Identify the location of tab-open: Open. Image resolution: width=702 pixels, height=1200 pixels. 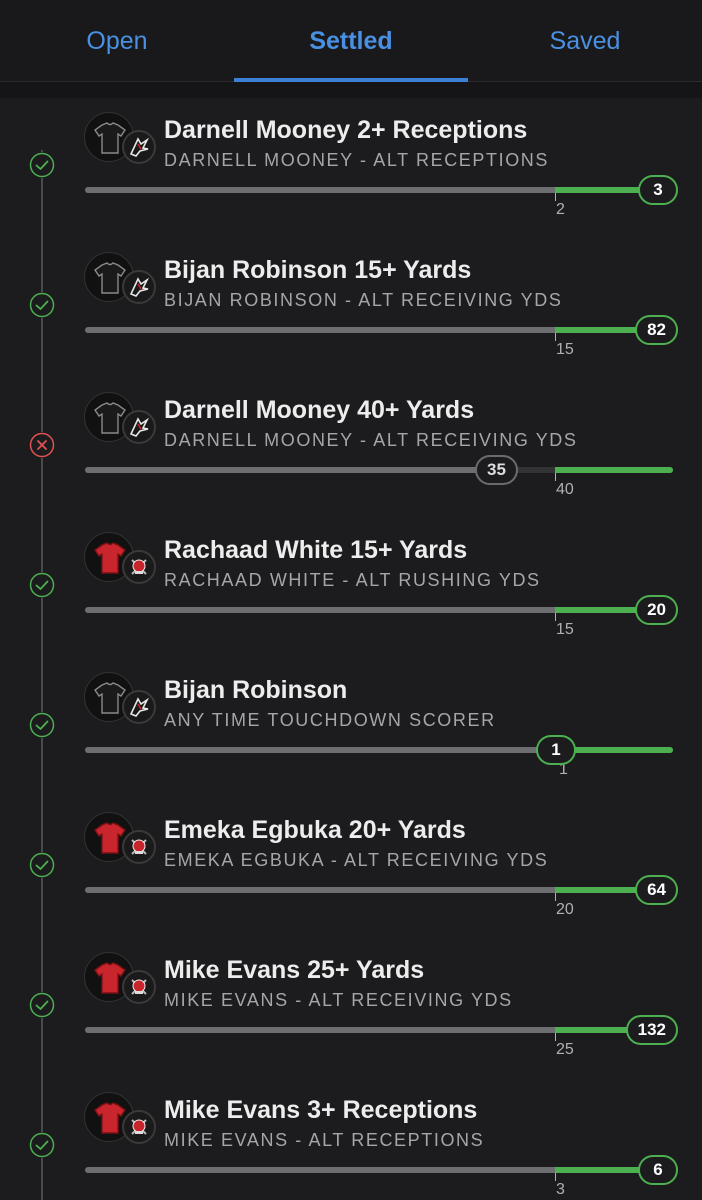
(117, 41).